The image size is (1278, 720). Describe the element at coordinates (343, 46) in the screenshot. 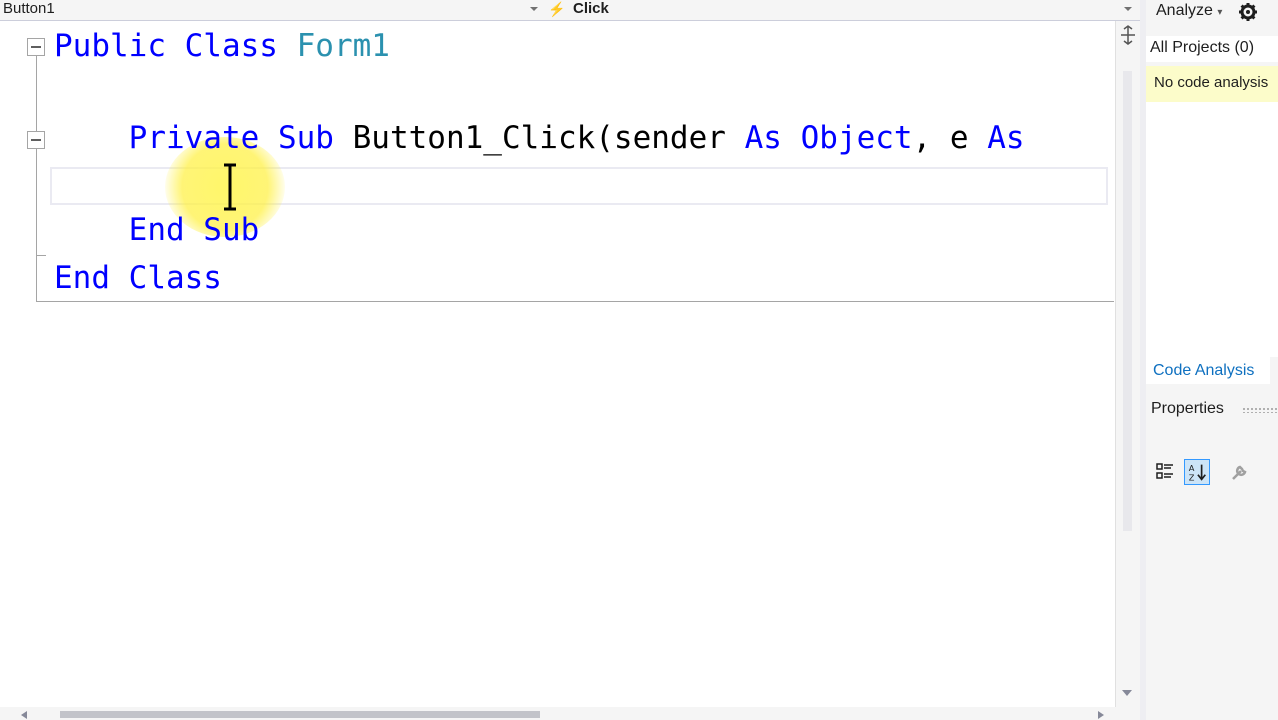

I see `class-name: Form1` at that location.